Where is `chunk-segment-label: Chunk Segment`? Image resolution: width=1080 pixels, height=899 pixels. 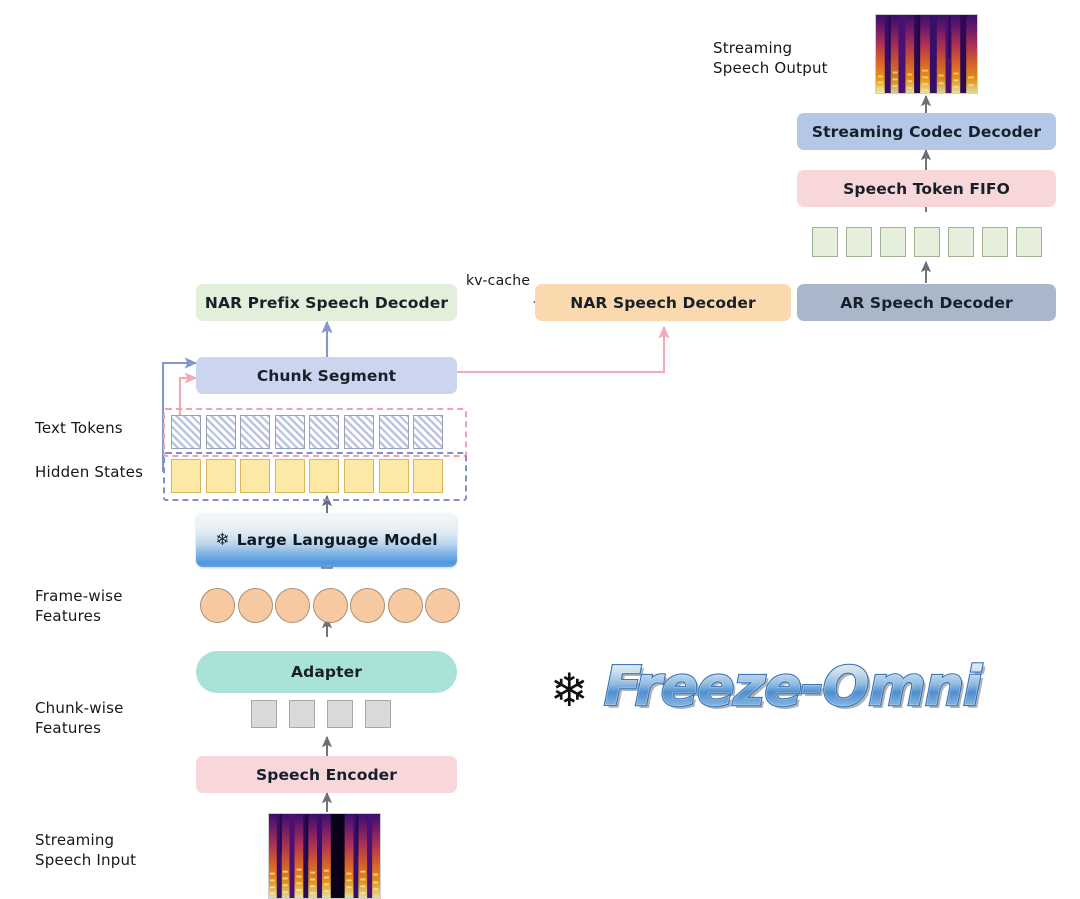 chunk-segment-label: Chunk Segment is located at coordinates (326, 375).